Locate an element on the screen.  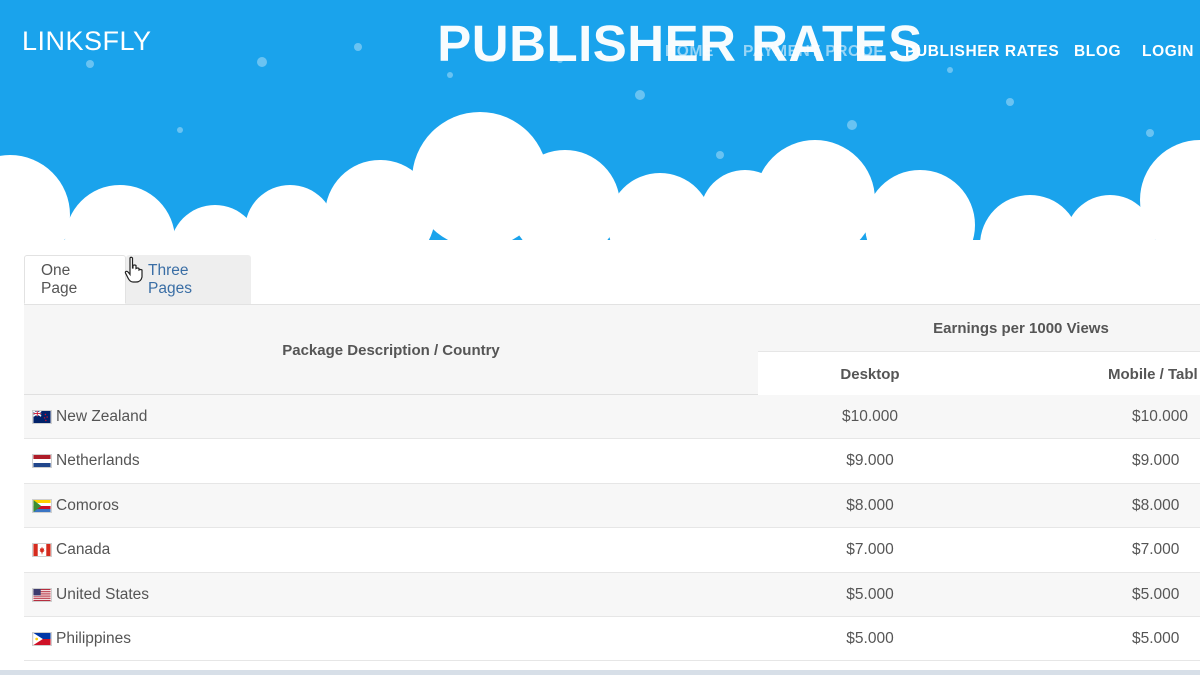
country-cell: New Zealand is located at coordinates (89, 417).